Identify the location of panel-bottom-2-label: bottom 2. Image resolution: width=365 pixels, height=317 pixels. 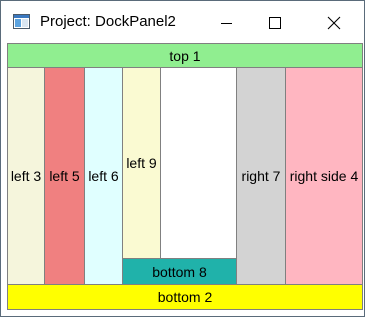
(185, 297).